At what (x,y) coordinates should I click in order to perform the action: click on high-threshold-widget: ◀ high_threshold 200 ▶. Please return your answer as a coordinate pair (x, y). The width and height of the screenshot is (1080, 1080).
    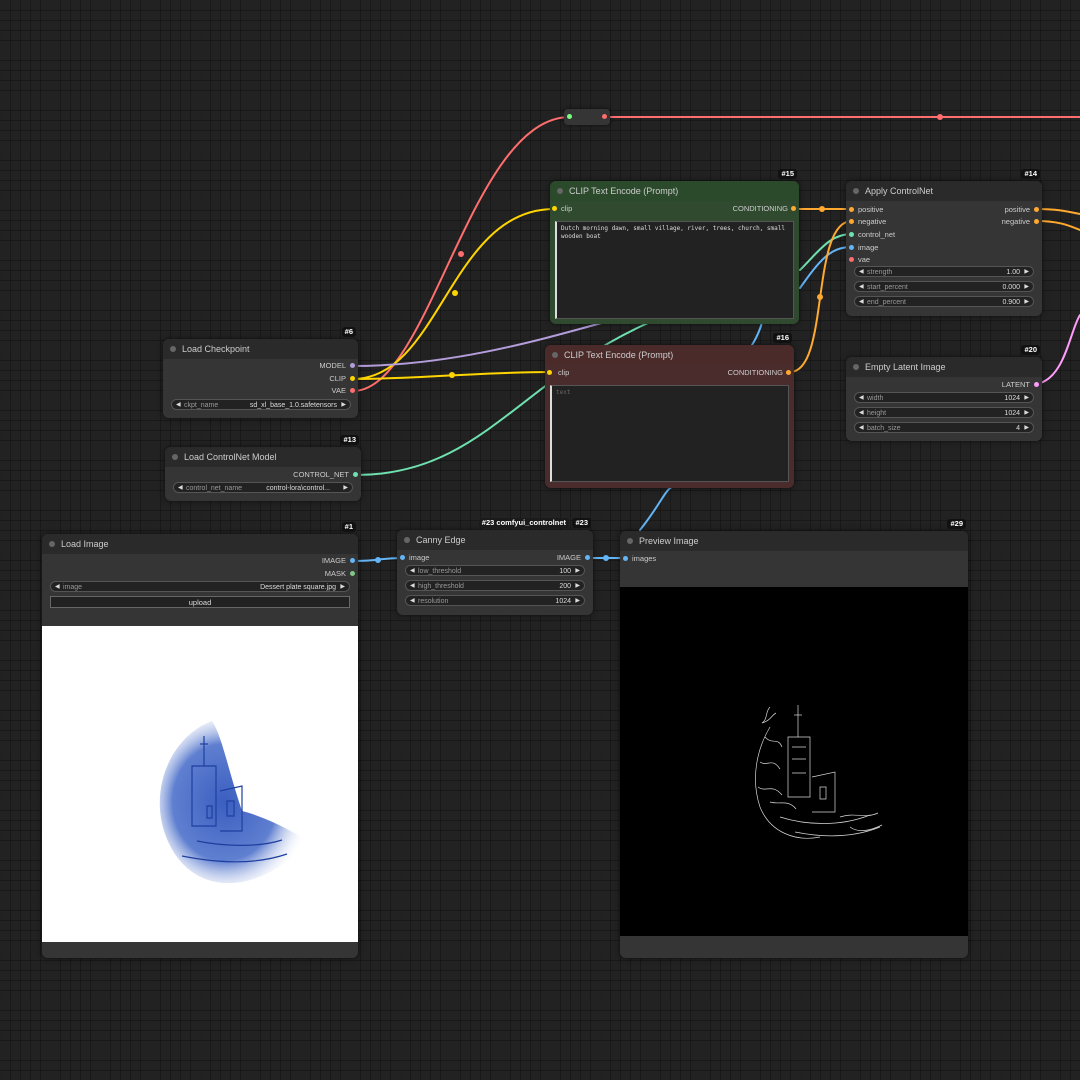
    Looking at the image, I should click on (495, 585).